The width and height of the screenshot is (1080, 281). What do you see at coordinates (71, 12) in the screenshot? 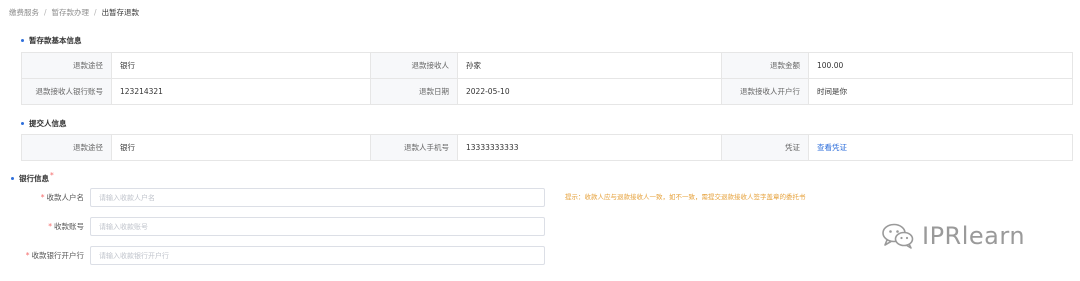
I see `breadcrumb-item-deposit: 暂存款办理` at bounding box center [71, 12].